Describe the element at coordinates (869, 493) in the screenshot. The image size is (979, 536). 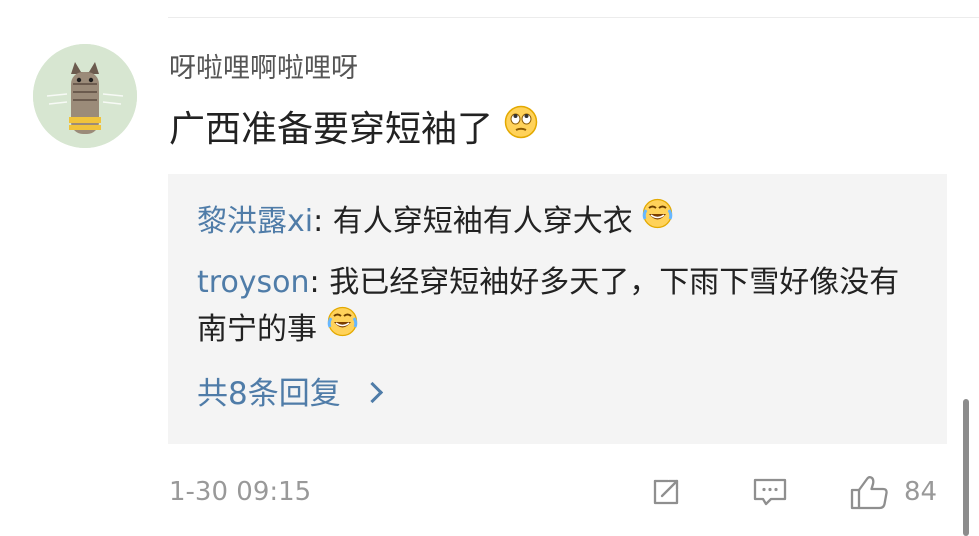
I see `thumbs-up-icon` at that location.